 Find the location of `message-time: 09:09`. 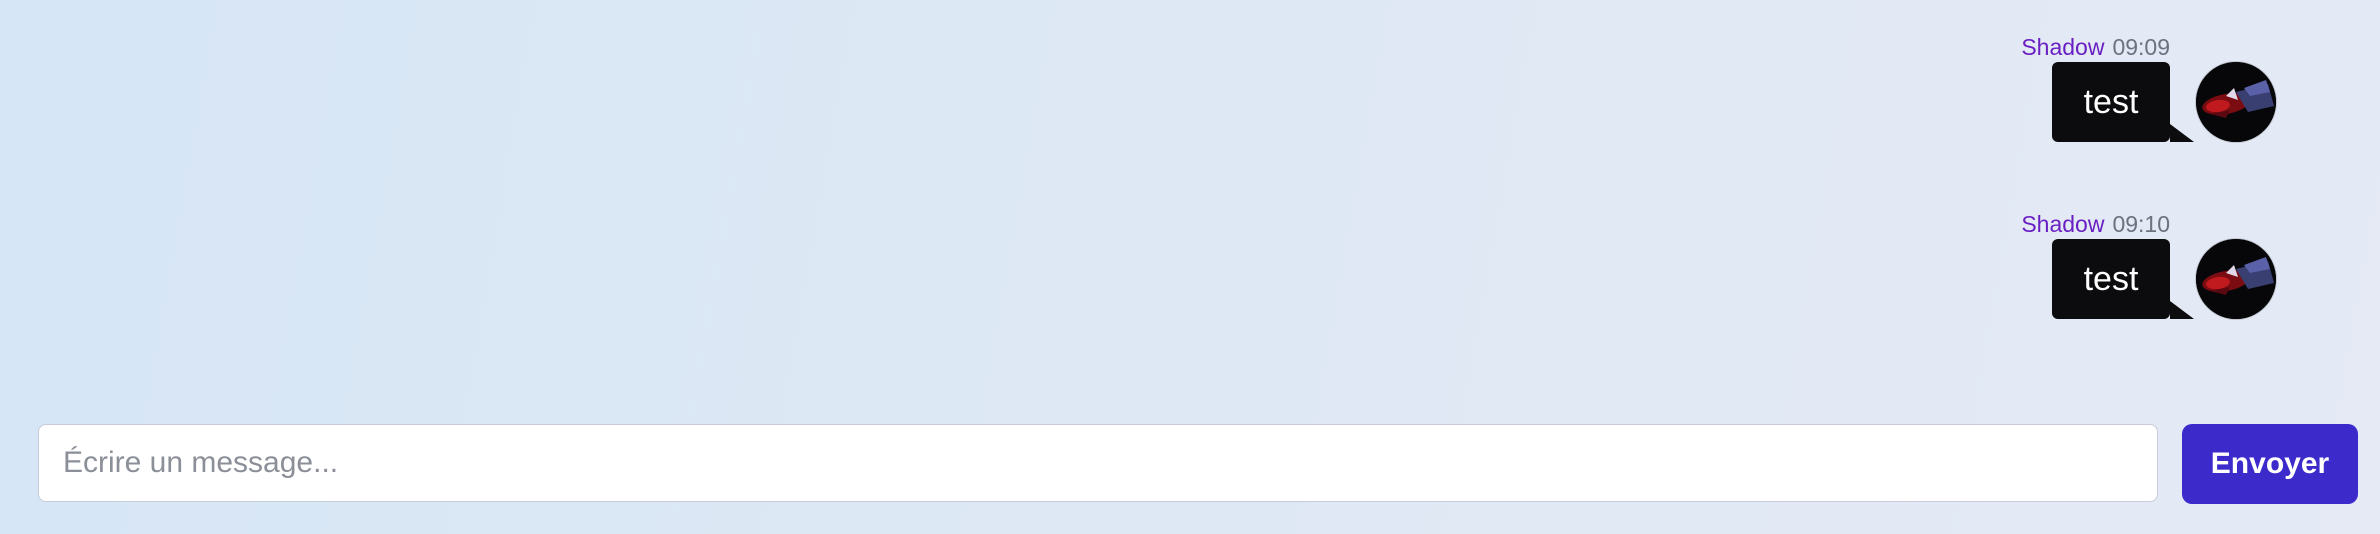

message-time: 09:09 is located at coordinates (2141, 47).